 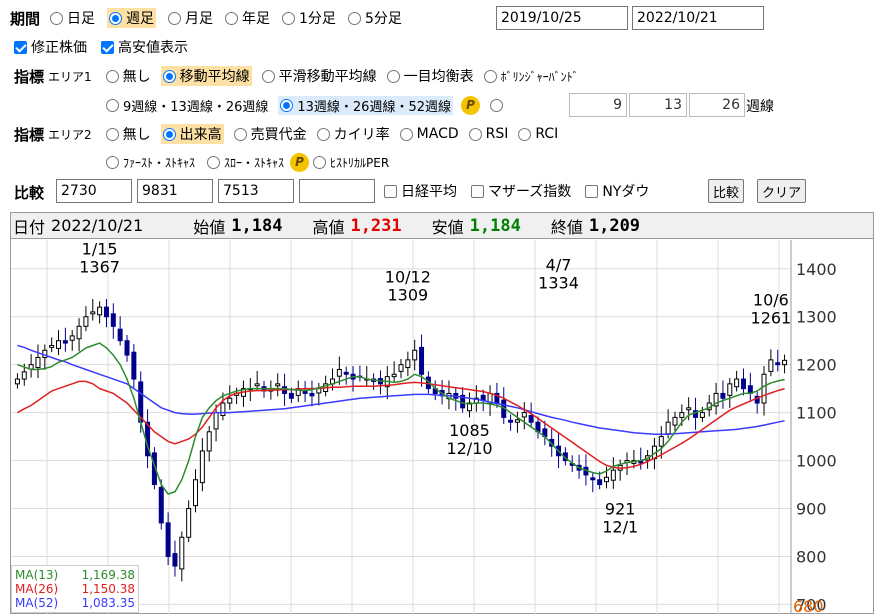 What do you see at coordinates (268, 76) in the screenshot?
I see `radio-ind1-ema` at bounding box center [268, 76].